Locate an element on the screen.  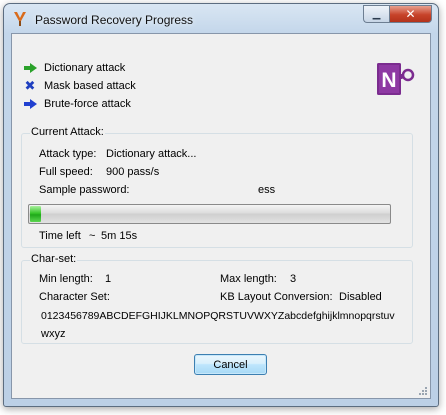
close-button: ✕ is located at coordinates (410, 14).